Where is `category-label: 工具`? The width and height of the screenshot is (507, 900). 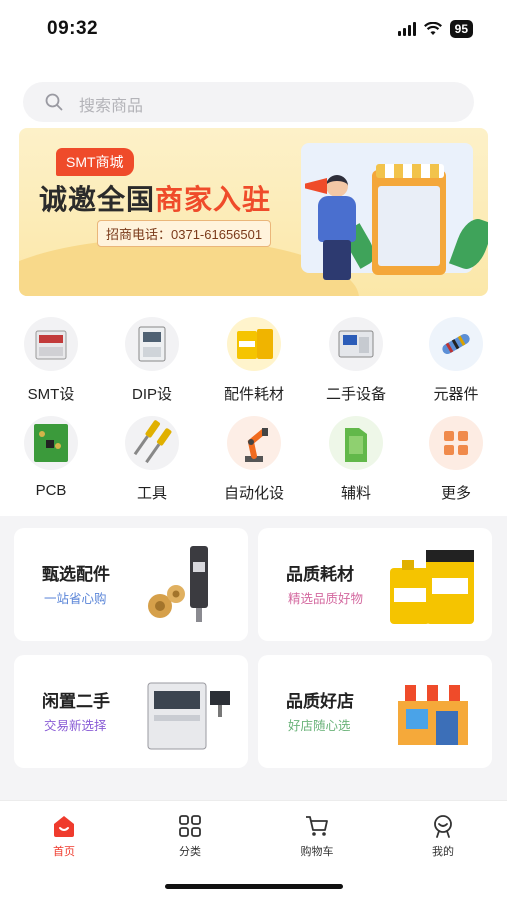 category-label: 工具 is located at coordinates (151, 493).